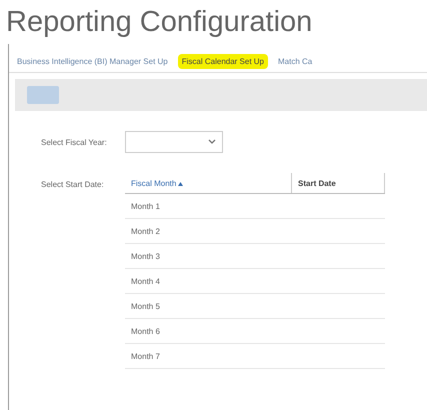 Image resolution: width=427 pixels, height=410 pixels. What do you see at coordinates (208, 231) in the screenshot?
I see `table-cell: Month 2` at bounding box center [208, 231].